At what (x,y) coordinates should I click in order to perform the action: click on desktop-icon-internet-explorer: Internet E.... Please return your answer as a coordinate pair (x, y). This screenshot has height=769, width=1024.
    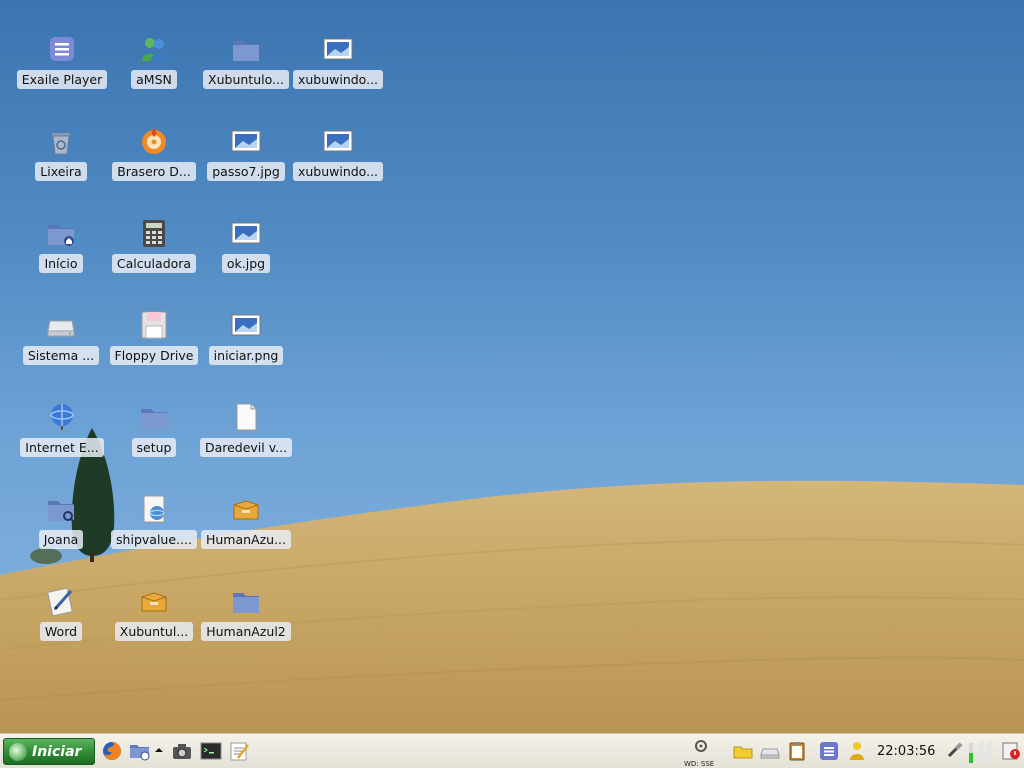
    Looking at the image, I should click on (62, 420).